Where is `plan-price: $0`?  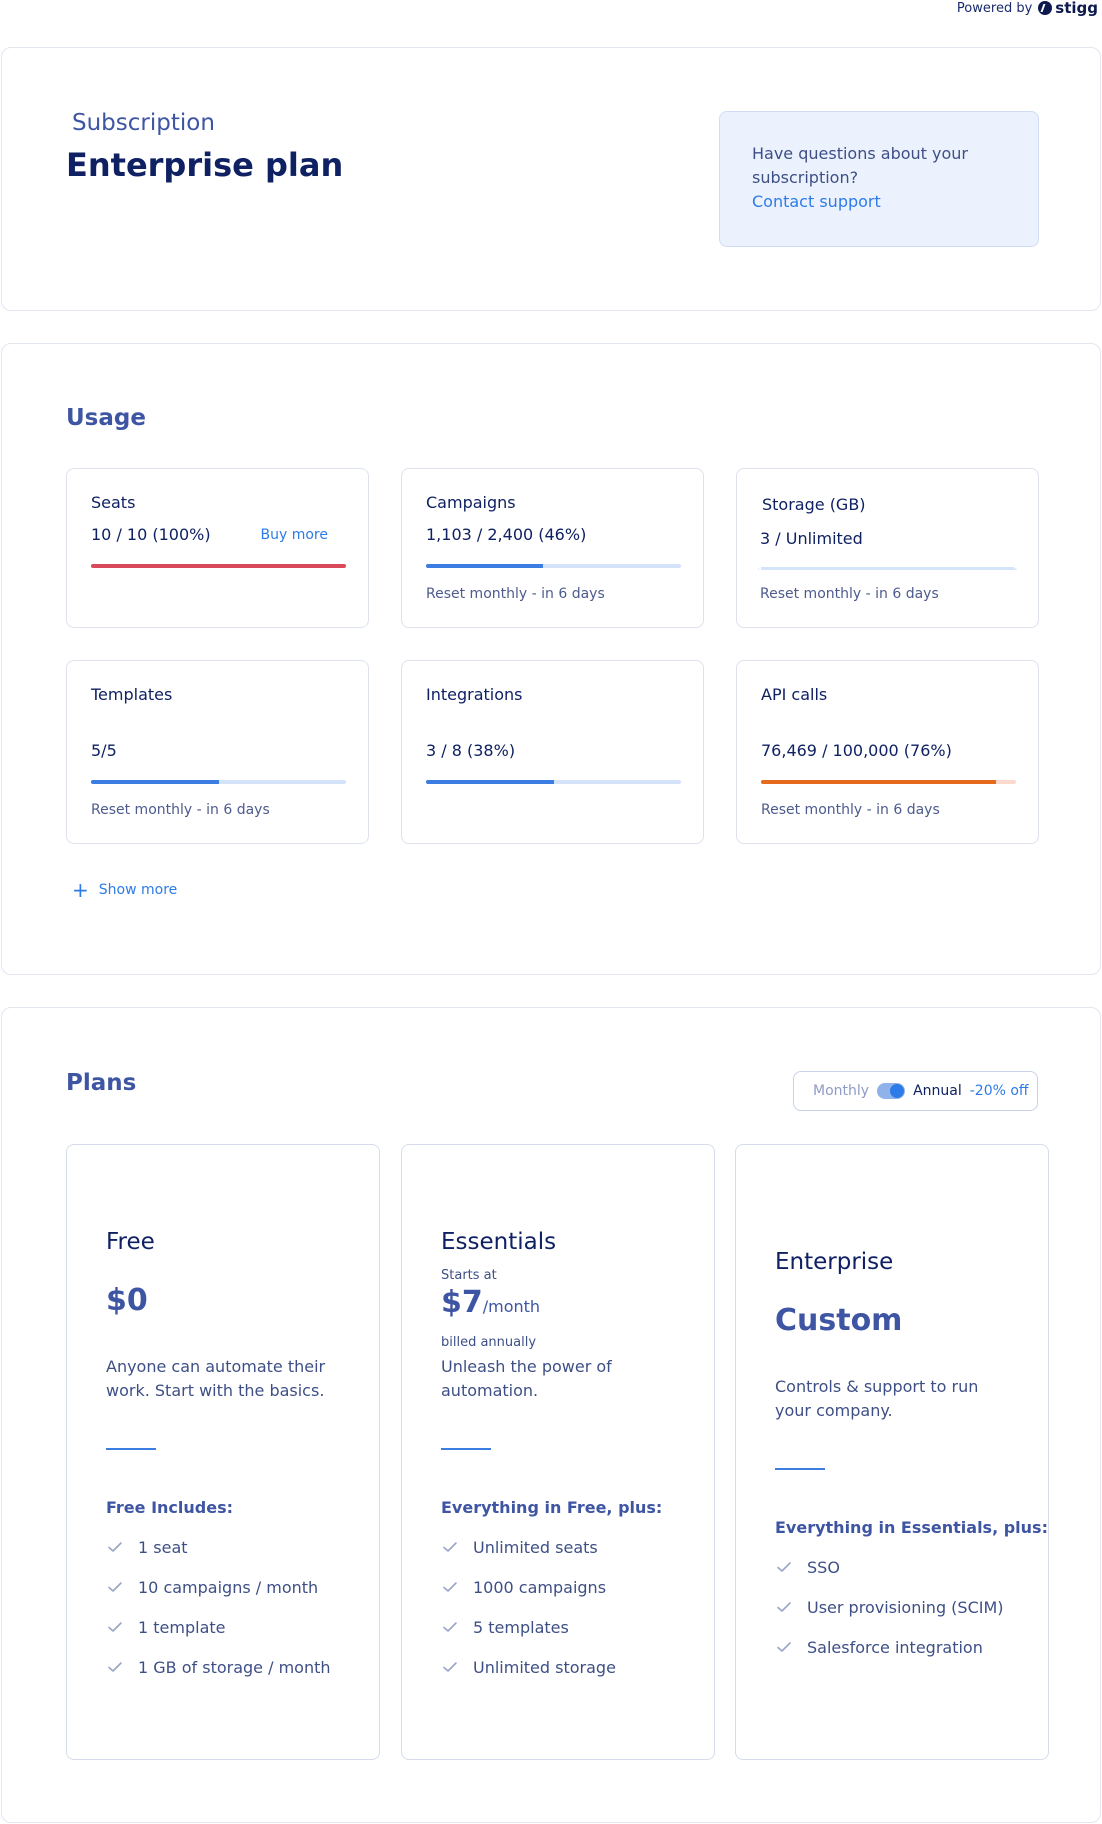 plan-price: $0 is located at coordinates (127, 1300).